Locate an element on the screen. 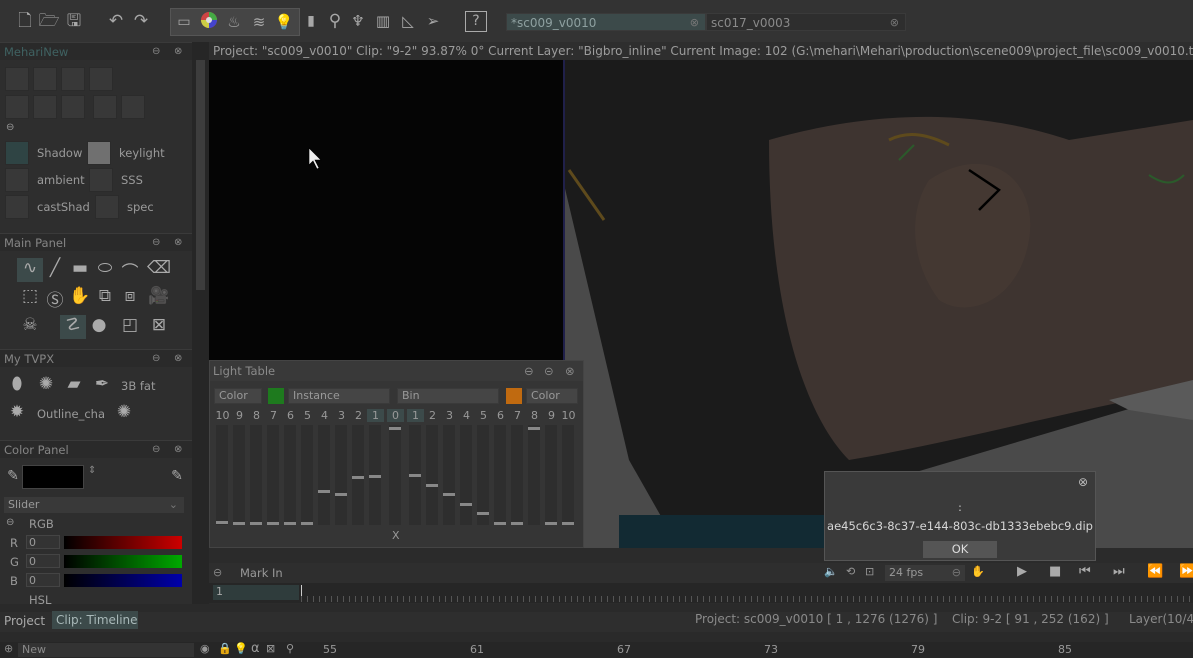 The image size is (1193, 658). light-icon: 💡 is located at coordinates (241, 648).